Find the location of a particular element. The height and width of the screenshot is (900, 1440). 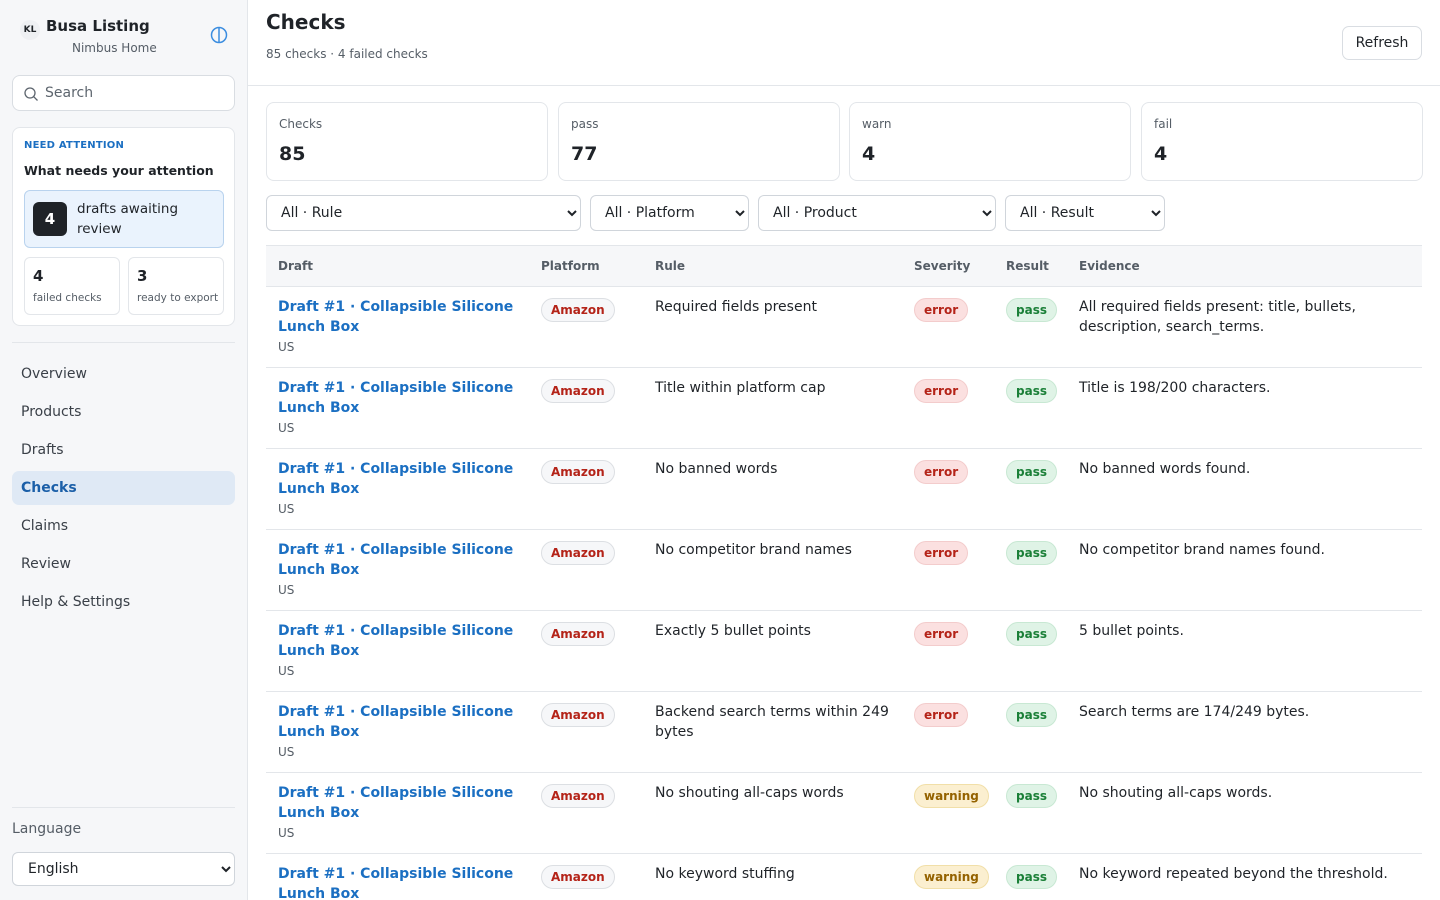

brand-title: Busa Listing is located at coordinates (98, 26).